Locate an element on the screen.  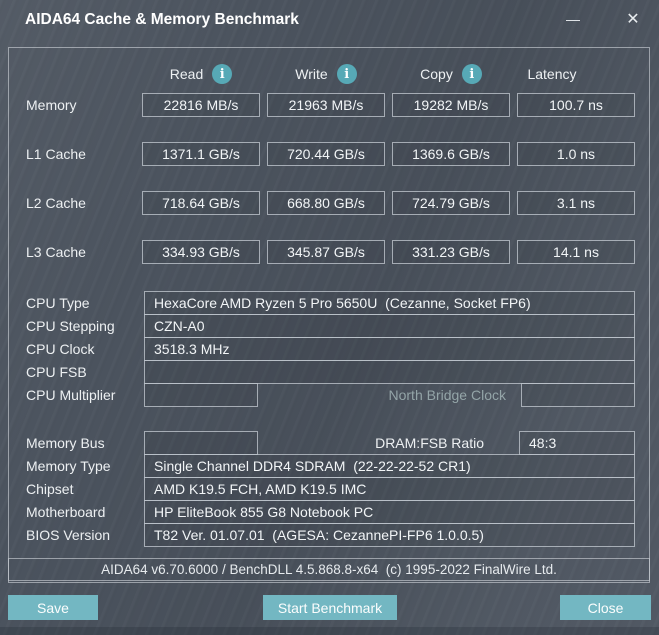
read-info-icon: i is located at coordinates (222, 74).